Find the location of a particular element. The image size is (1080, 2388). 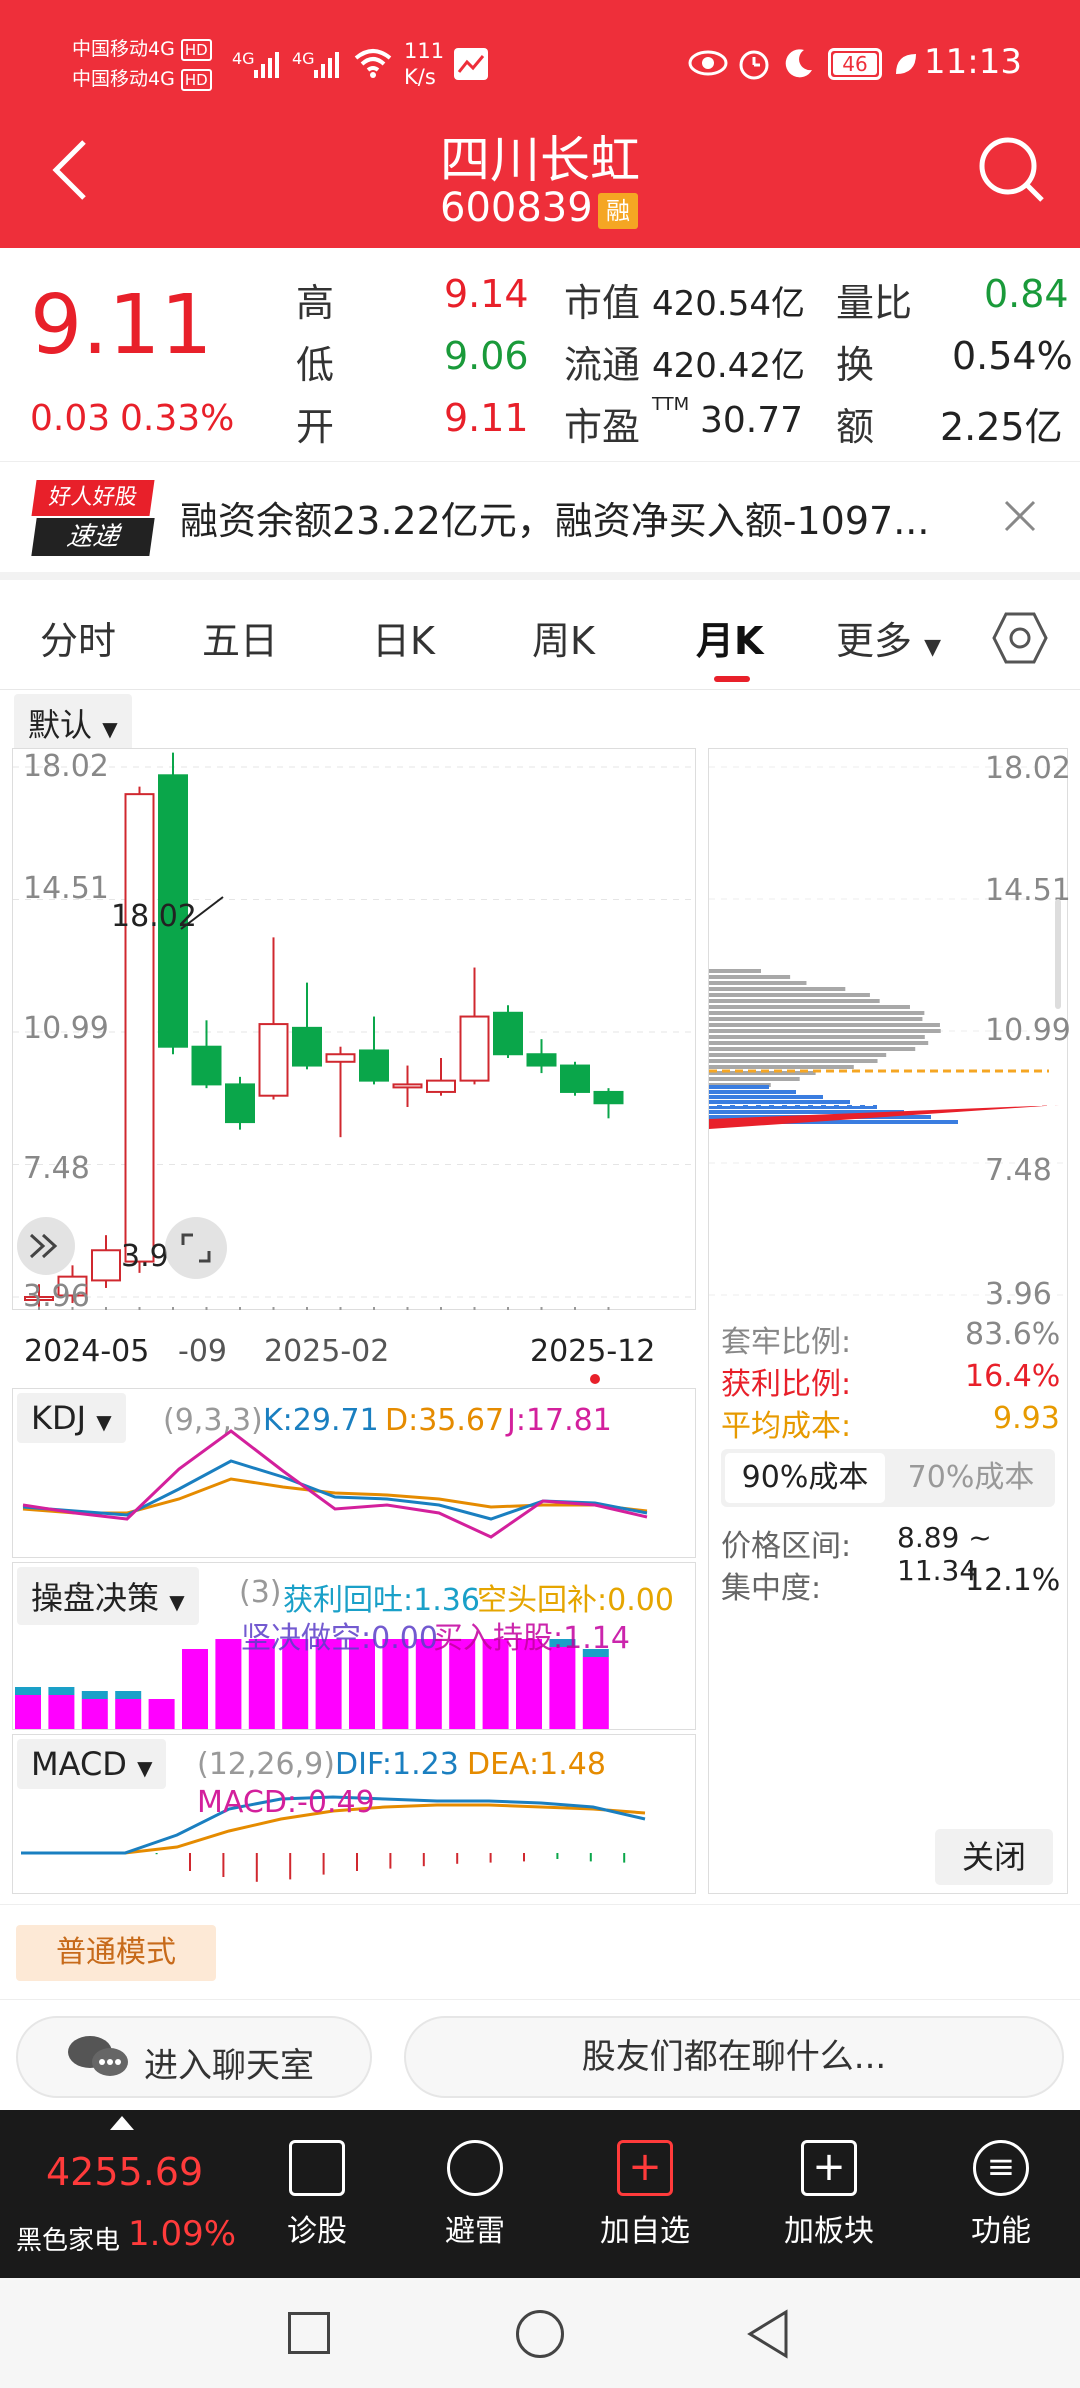

news-logo-bottom: 速递 is located at coordinates (93, 537).